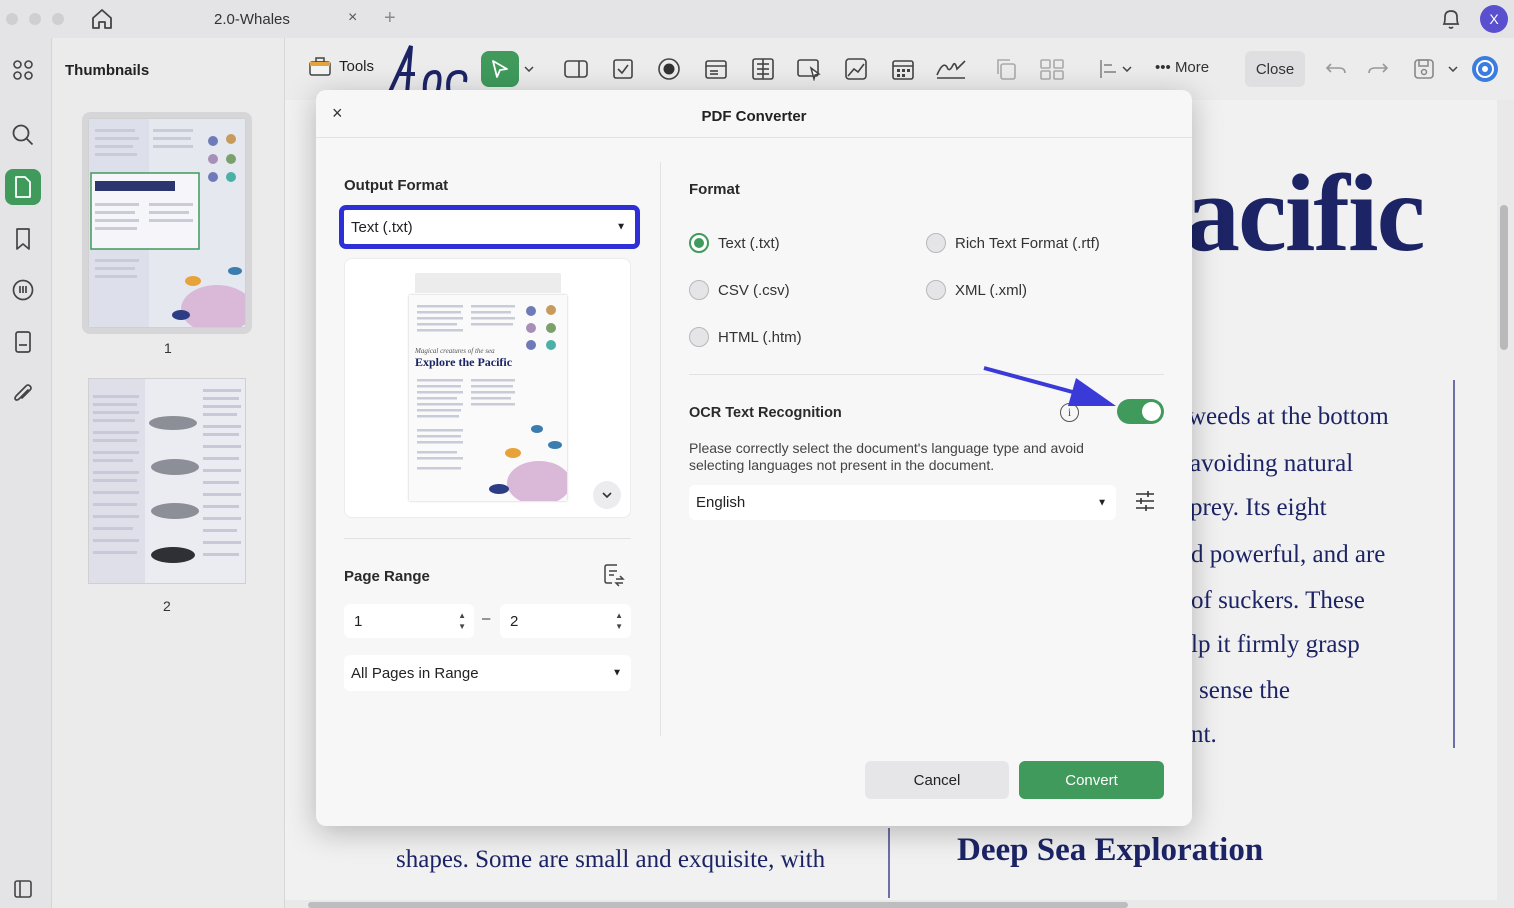 The width and height of the screenshot is (1514, 908). Describe the element at coordinates (1288, 416) in the screenshot. I see `document-text-line: weeds at the bottom` at that location.